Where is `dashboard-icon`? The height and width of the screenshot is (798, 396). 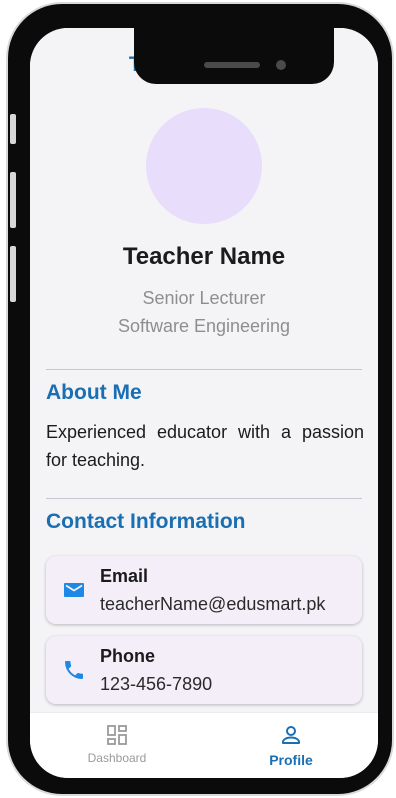 dashboard-icon is located at coordinates (117, 735).